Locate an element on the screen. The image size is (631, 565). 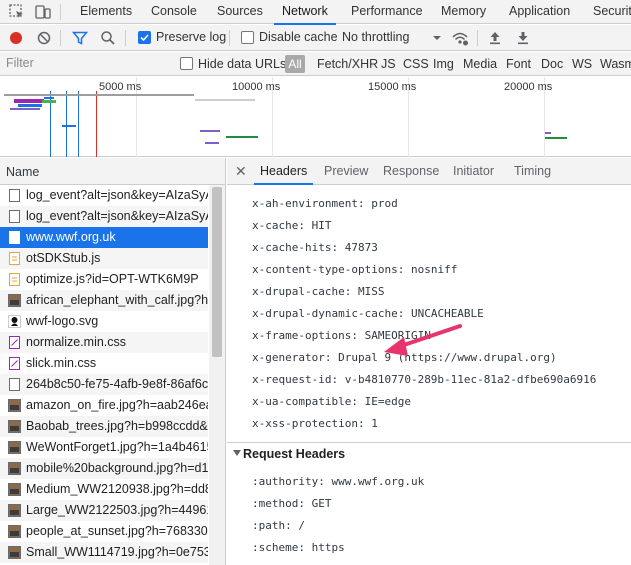
request-row: Baobab_trees.jpg?h=b998ccdd&it is located at coordinates (104, 426).